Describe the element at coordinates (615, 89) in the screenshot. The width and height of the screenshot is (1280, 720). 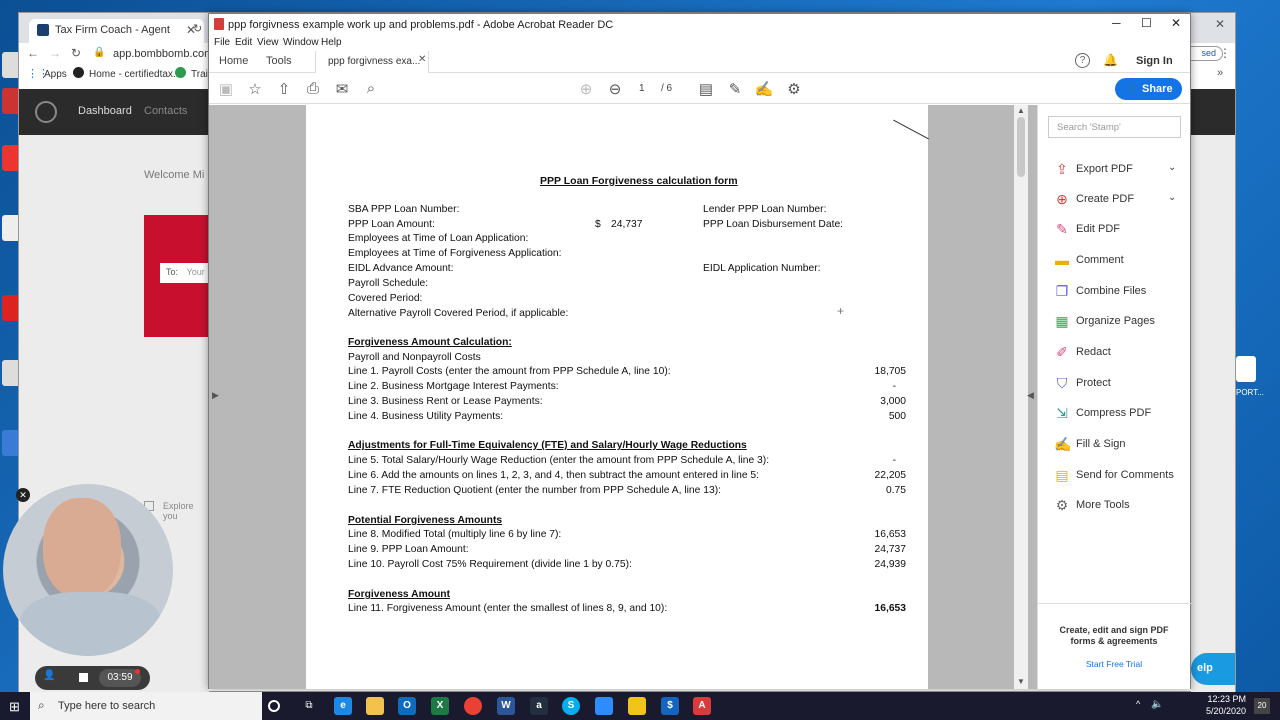
I see `page-down-icon: ⊖` at that location.